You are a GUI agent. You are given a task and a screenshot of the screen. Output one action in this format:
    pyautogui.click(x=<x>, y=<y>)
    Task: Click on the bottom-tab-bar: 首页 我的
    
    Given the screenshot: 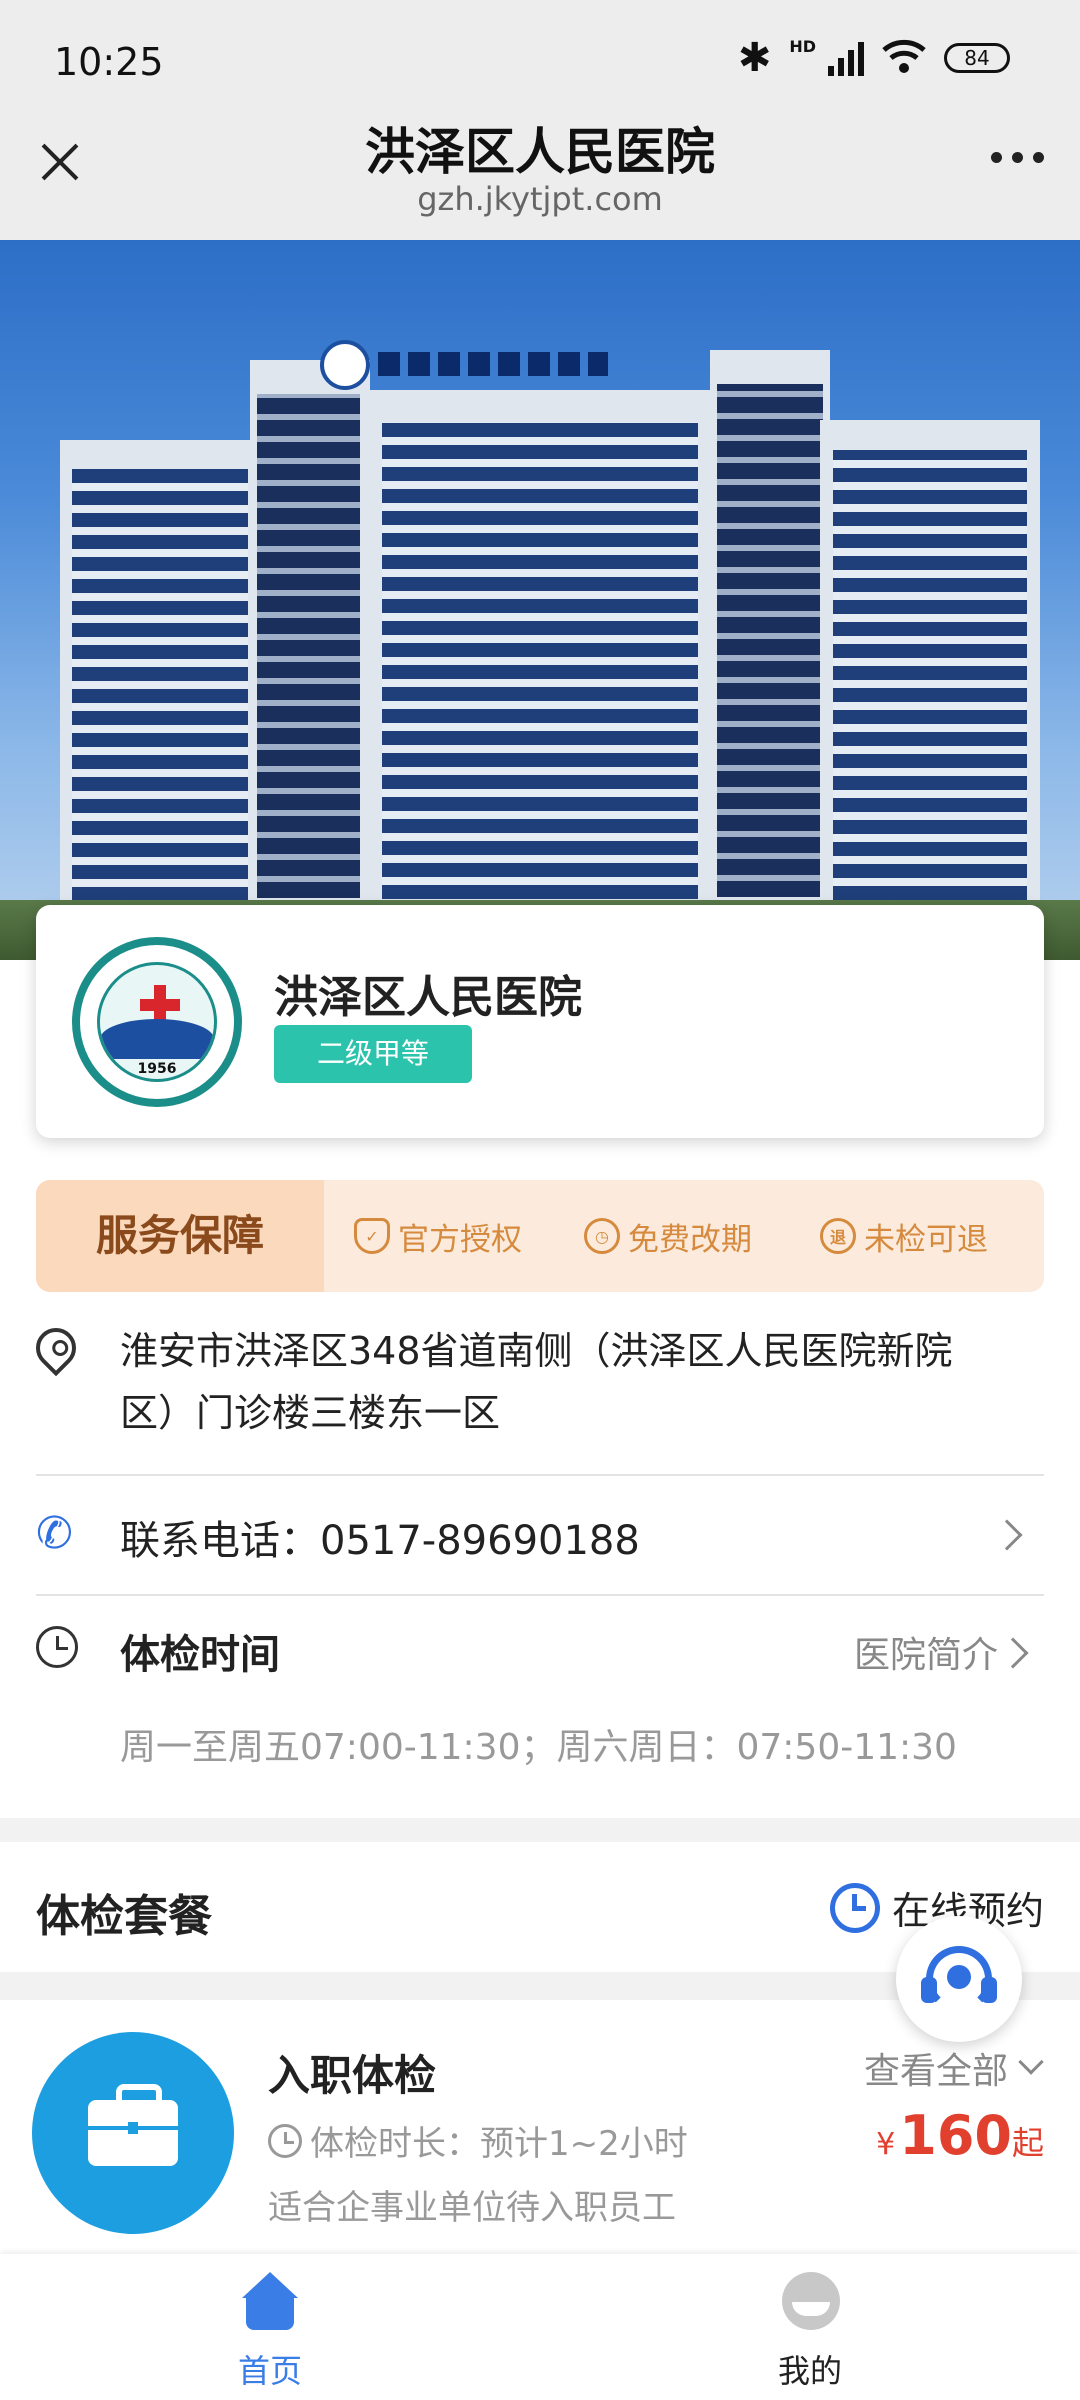 What is the action you would take?
    pyautogui.click(x=540, y=2327)
    